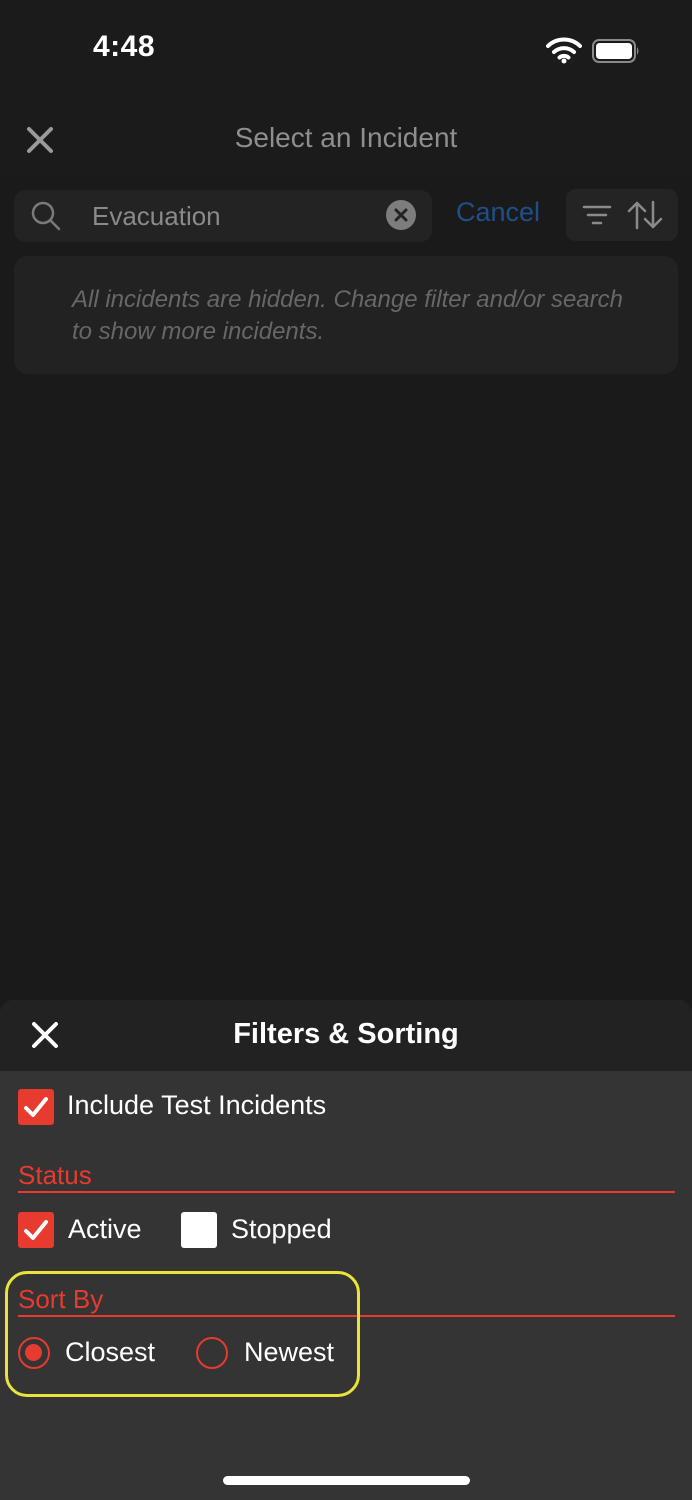  I want to click on sort-highlight-annotation, so click(182, 1334).